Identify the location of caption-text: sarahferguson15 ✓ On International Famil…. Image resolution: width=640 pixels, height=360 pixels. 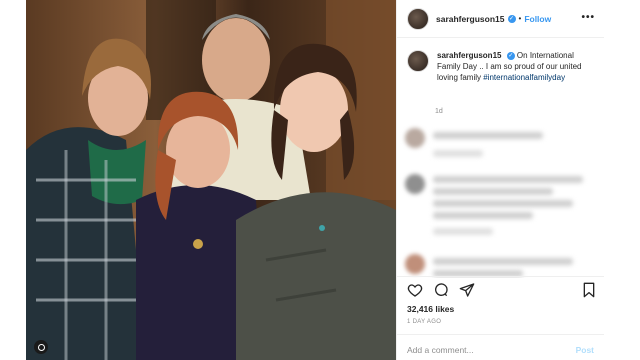
(512, 66).